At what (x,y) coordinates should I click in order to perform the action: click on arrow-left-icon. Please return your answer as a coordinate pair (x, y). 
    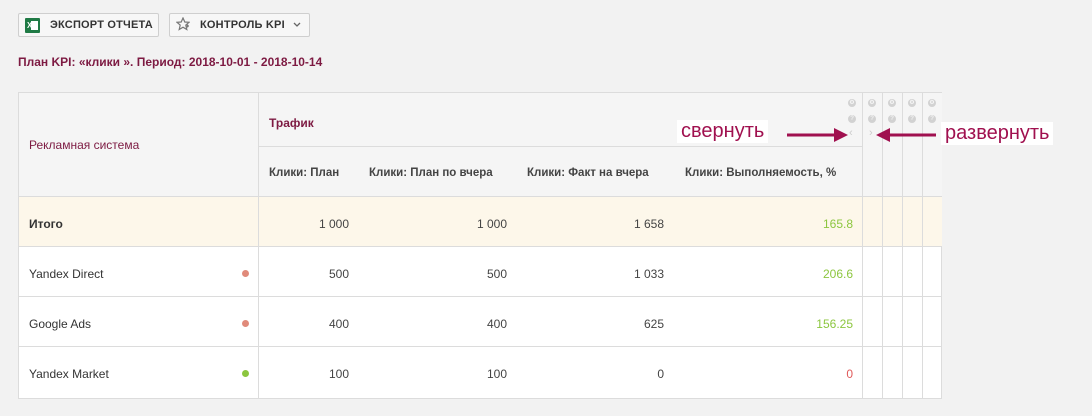
    Looking at the image, I should click on (883, 135).